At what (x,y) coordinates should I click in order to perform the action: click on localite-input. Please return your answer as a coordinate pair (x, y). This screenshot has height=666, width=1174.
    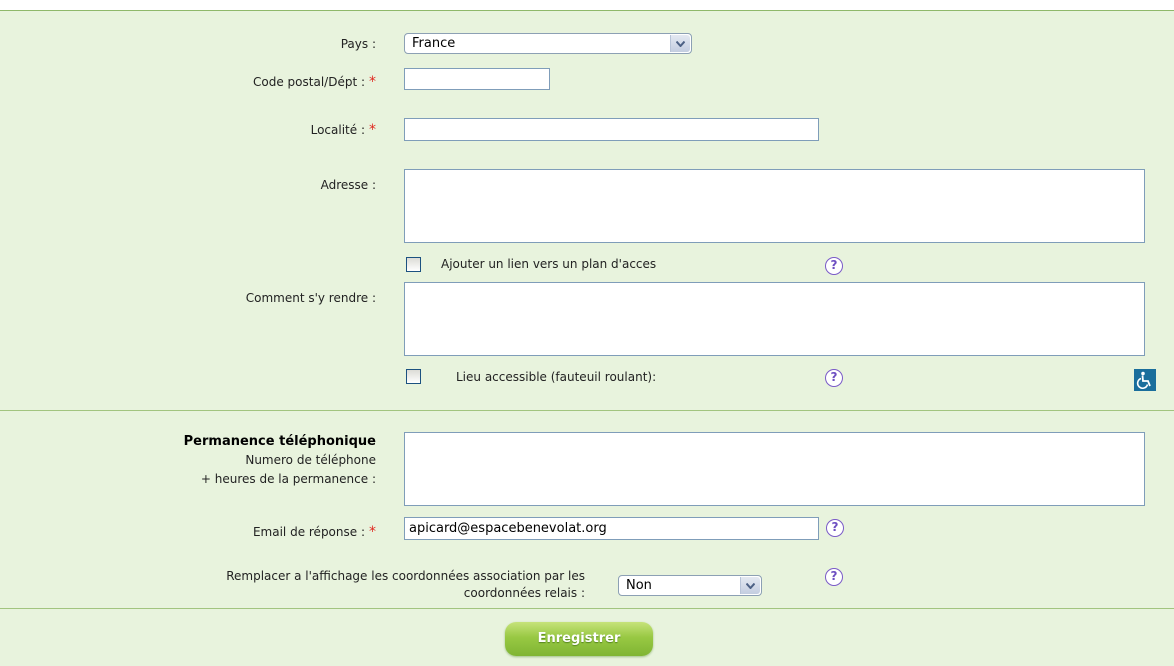
    Looking at the image, I should click on (611, 129).